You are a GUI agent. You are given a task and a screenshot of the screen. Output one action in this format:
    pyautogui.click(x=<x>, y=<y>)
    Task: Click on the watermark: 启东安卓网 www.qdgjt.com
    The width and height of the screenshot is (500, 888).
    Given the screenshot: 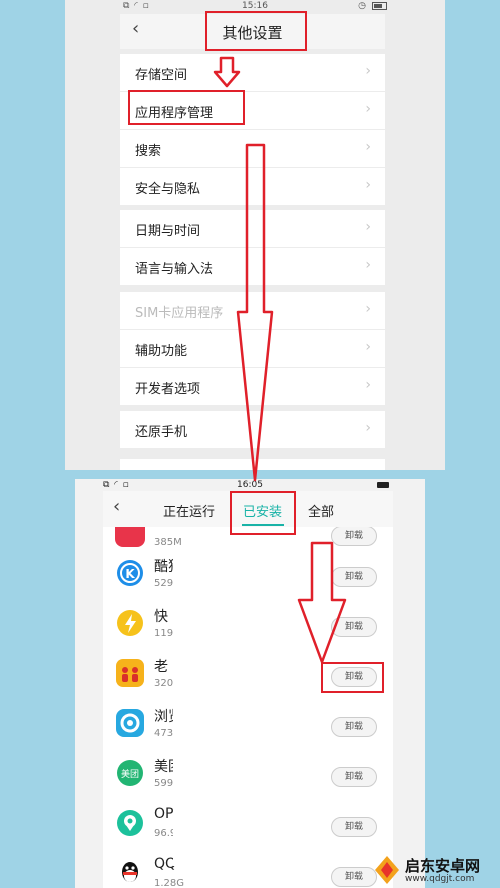 What is the action you would take?
    pyautogui.click(x=434, y=870)
    